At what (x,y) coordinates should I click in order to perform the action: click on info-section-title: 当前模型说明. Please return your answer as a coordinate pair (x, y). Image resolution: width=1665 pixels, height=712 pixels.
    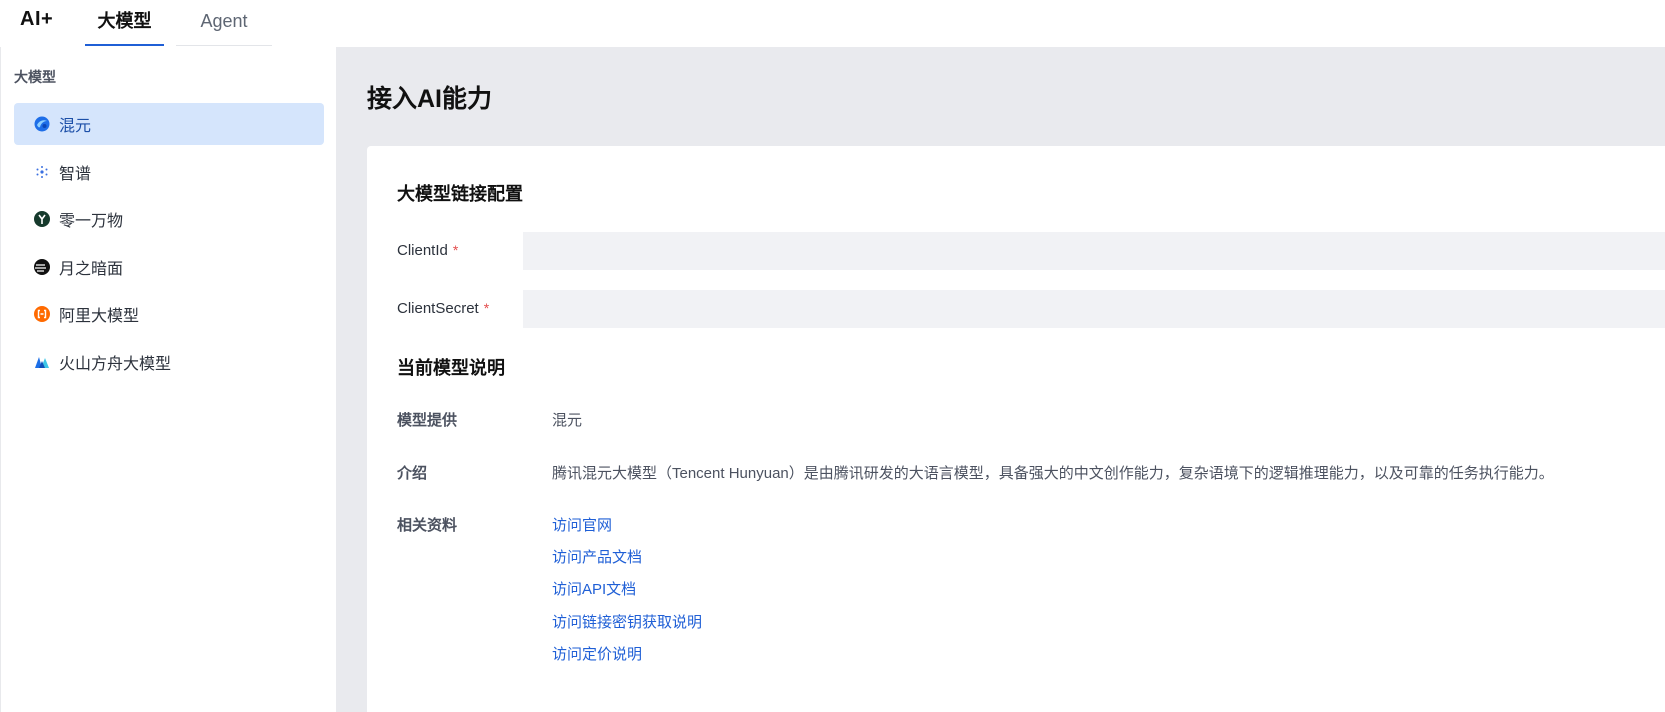
    Looking at the image, I should click on (451, 368).